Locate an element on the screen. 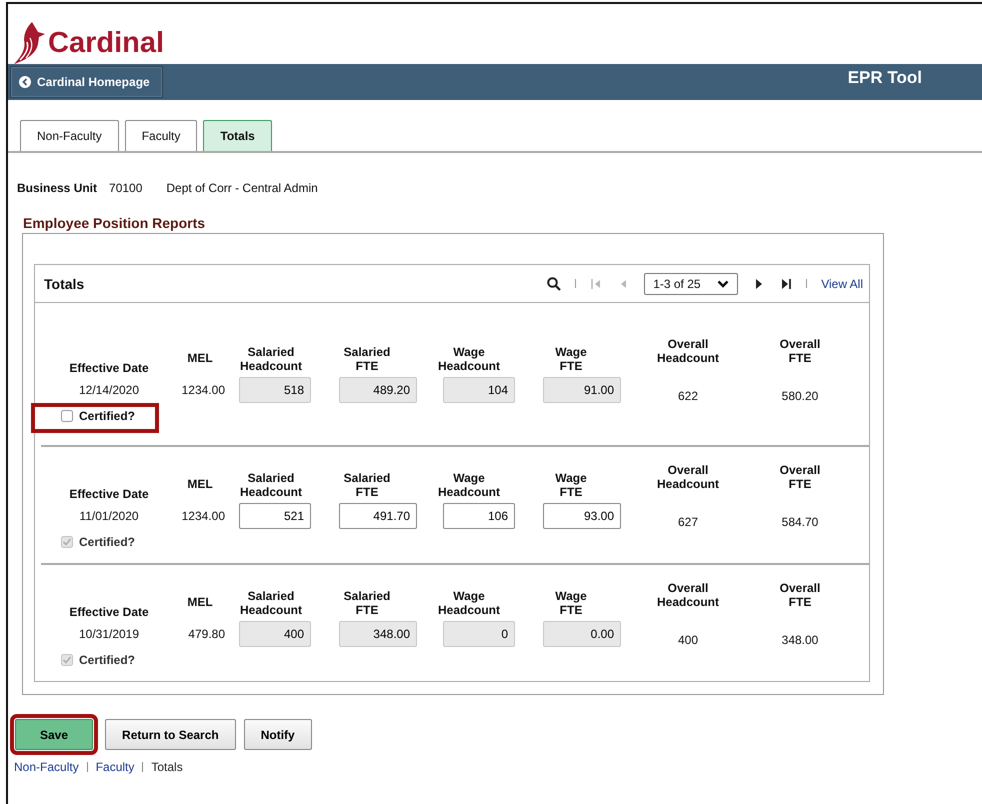 This screenshot has height=804, width=982. input-field: 491.70 is located at coordinates (378, 516).